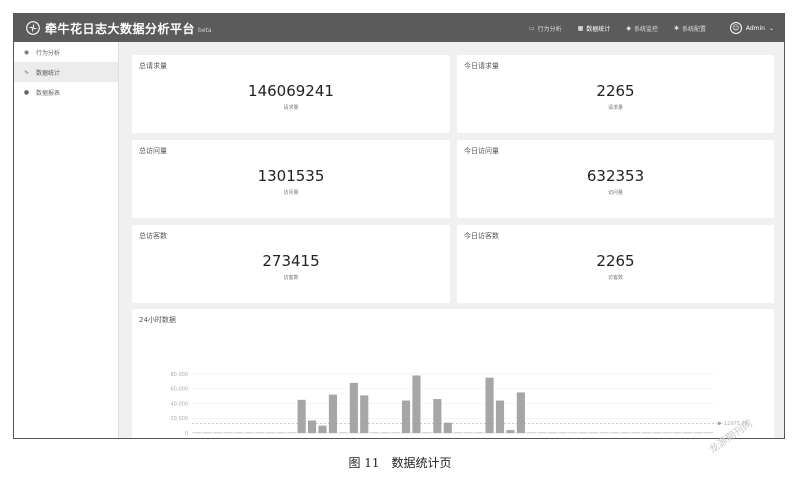 The height and width of the screenshot is (479, 800). I want to click on card-value: 273415, so click(291, 261).